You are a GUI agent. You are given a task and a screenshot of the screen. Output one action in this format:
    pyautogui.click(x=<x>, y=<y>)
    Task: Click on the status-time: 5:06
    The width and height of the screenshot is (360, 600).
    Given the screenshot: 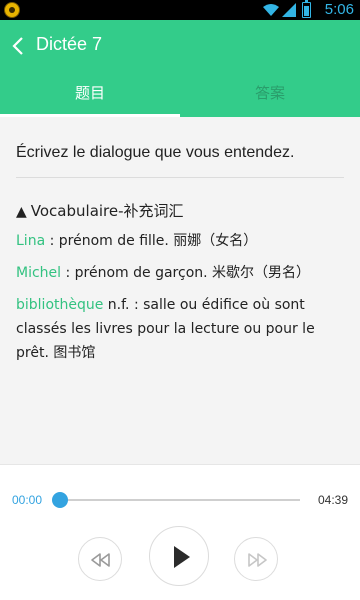 What is the action you would take?
    pyautogui.click(x=339, y=9)
    